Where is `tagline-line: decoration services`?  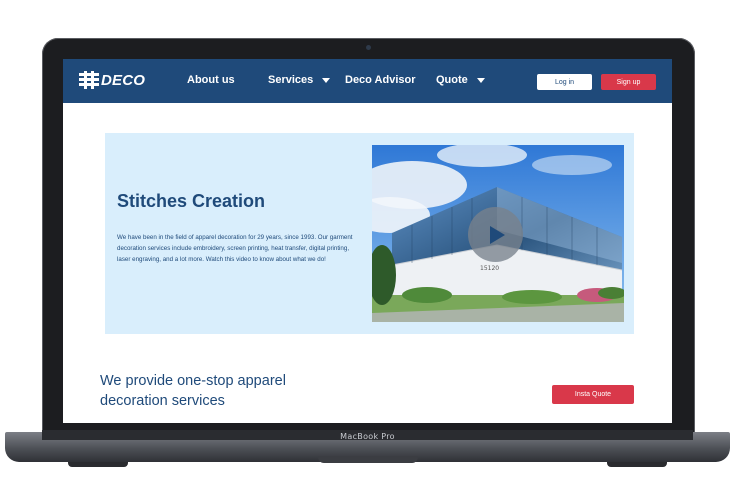 tagline-line: decoration services is located at coordinates (162, 401).